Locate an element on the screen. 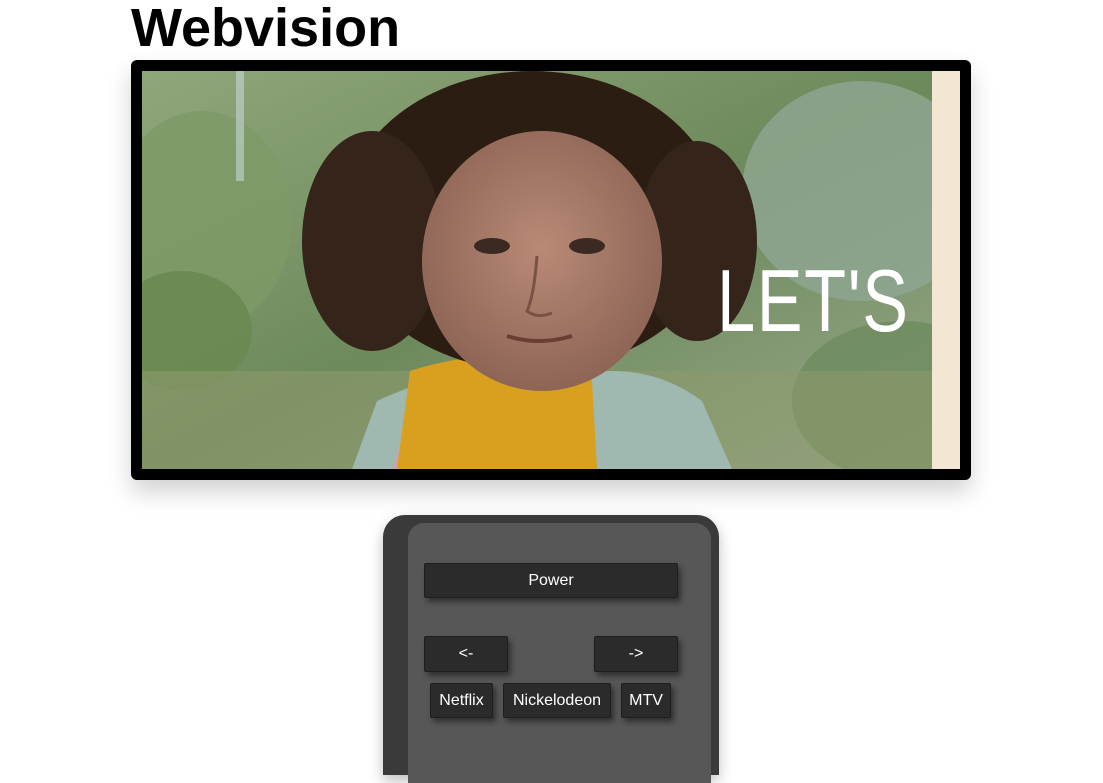 The height and width of the screenshot is (783, 1103). remote-control: Power <- -> Netflix Nickelodeon MTV is located at coordinates (551, 649).